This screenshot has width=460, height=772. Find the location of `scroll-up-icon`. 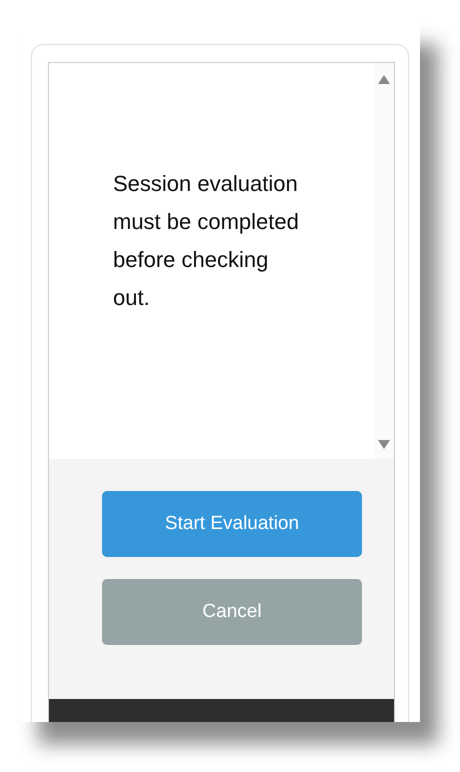

scroll-up-icon is located at coordinates (384, 79).